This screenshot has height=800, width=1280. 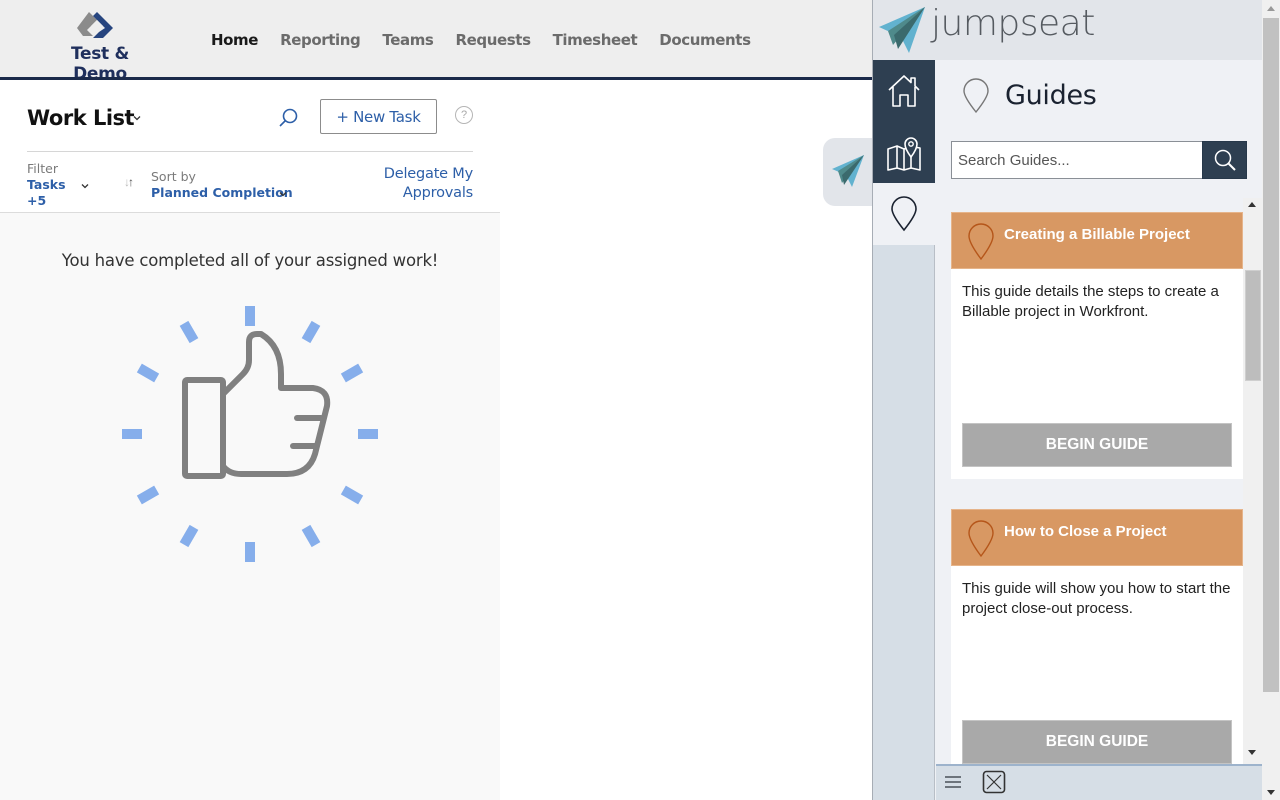 I want to click on delegate-line-2: Approvals, so click(x=437, y=193).